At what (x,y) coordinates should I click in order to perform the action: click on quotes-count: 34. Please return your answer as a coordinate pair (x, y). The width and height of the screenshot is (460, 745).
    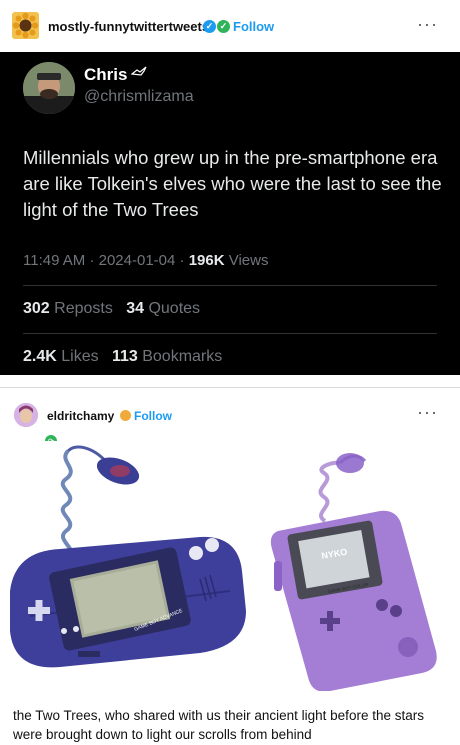
    Looking at the image, I should click on (135, 308).